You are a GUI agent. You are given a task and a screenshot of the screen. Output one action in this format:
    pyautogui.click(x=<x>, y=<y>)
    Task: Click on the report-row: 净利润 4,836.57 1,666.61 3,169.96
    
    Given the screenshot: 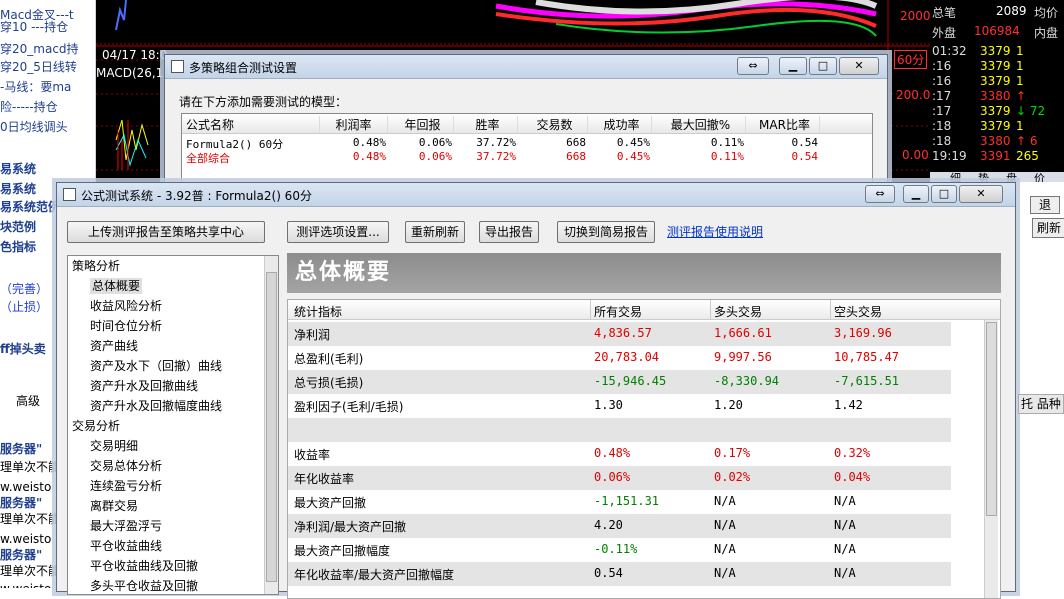 What is the action you would take?
    pyautogui.click(x=619, y=334)
    